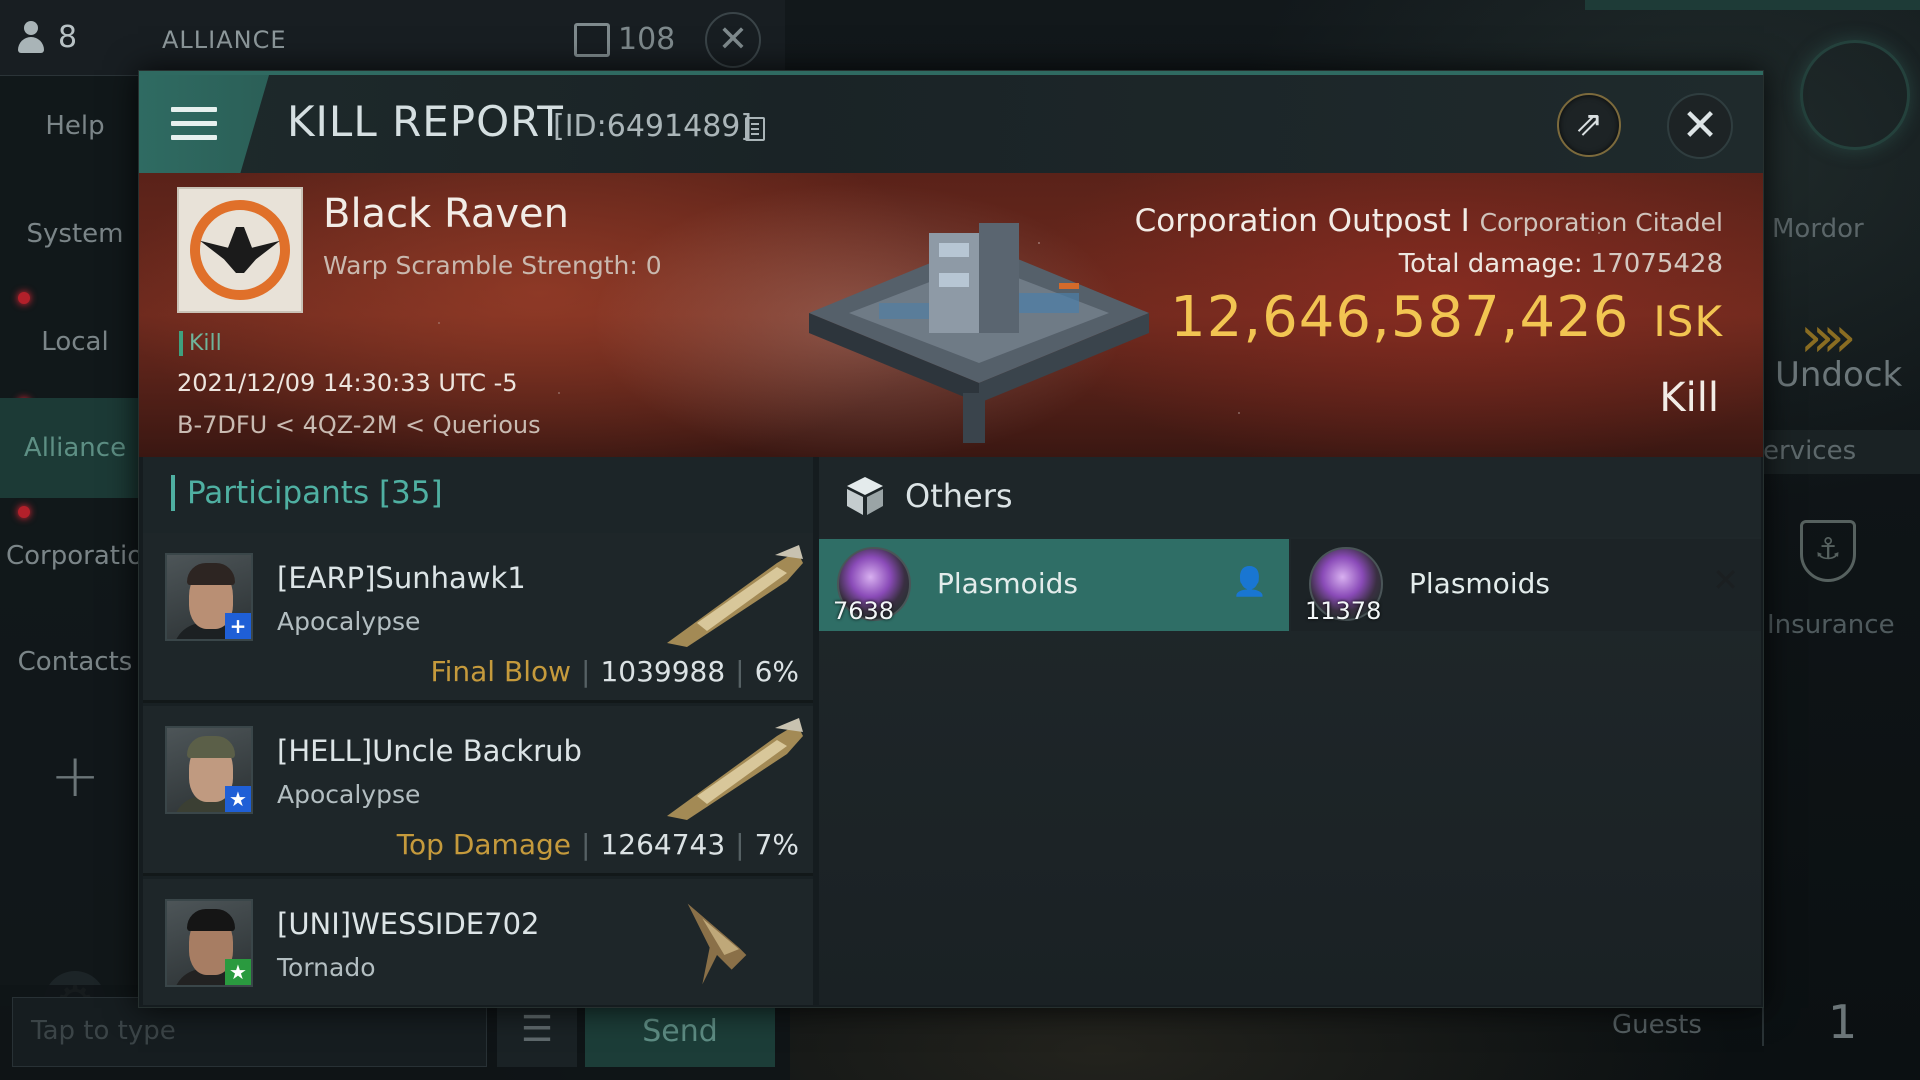  What do you see at coordinates (951, 122) in the screenshot?
I see `modal-header: KILL REPORT [ID:6491489] ⇗ ✕` at bounding box center [951, 122].